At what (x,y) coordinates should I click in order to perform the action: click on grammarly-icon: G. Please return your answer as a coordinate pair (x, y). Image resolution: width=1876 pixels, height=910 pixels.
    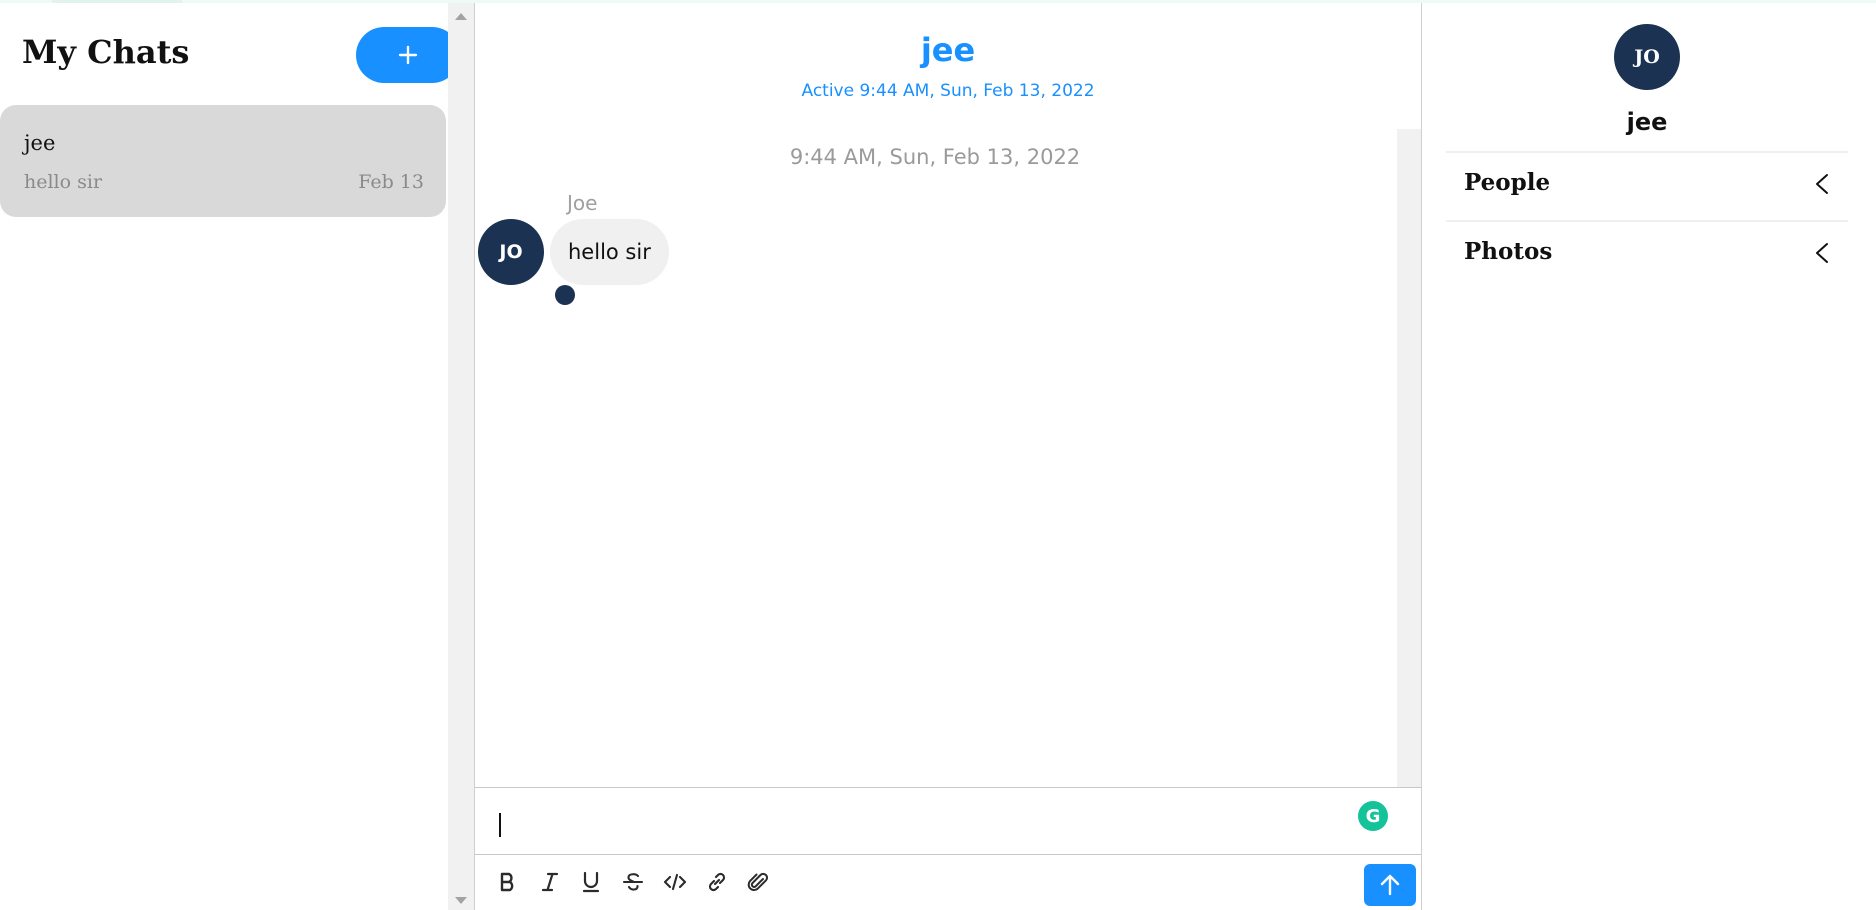
    Looking at the image, I should click on (1373, 816).